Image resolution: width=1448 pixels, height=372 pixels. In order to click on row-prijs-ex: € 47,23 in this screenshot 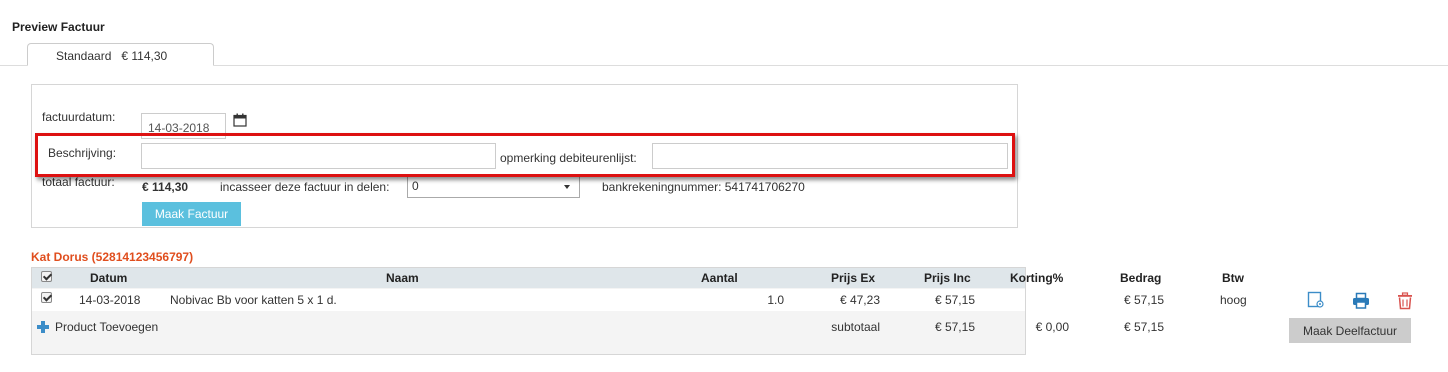, I will do `click(859, 300)`.